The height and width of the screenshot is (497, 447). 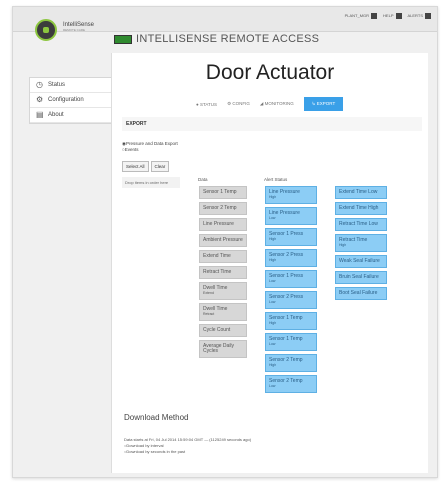 I want to click on sidebar-item-about: ▤ About, so click(x=71, y=115).